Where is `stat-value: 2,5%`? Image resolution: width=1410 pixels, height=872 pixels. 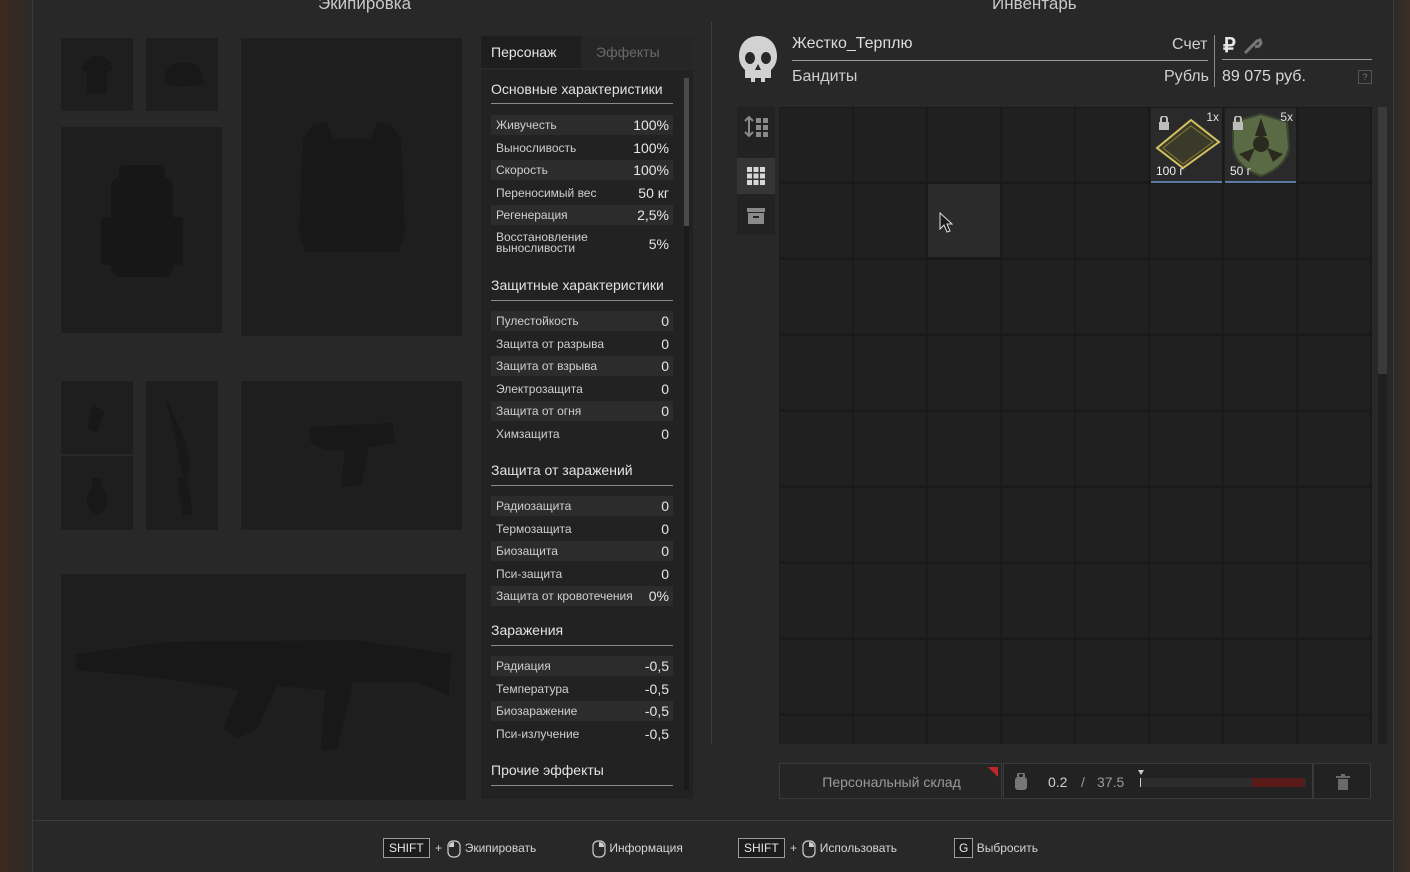
stat-value: 2,5% is located at coordinates (653, 215).